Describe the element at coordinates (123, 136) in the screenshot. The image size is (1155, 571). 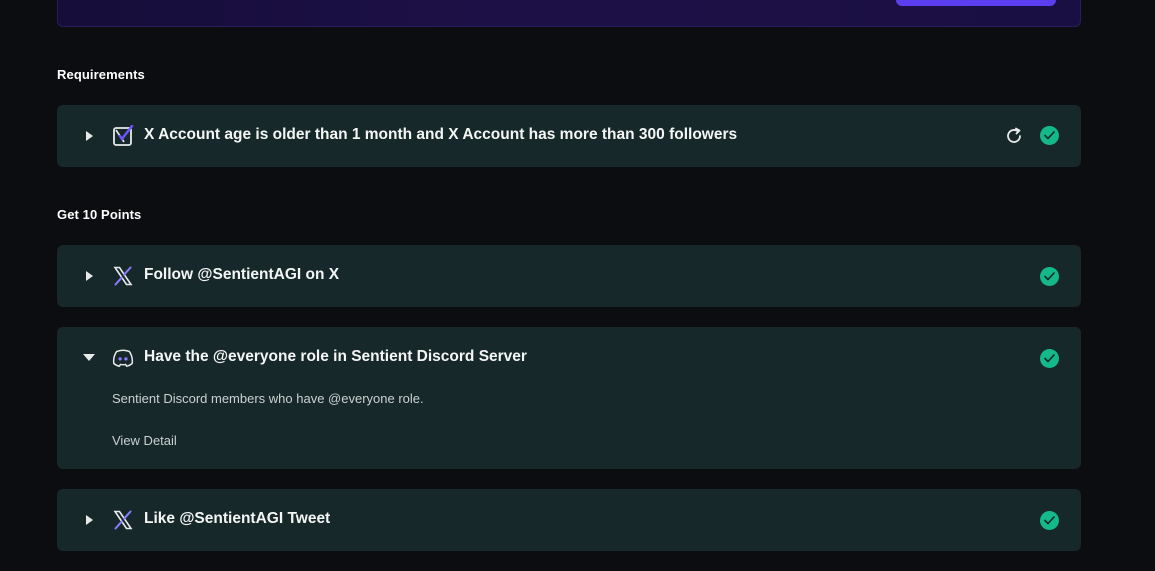
I see `x-account-check-icon` at that location.